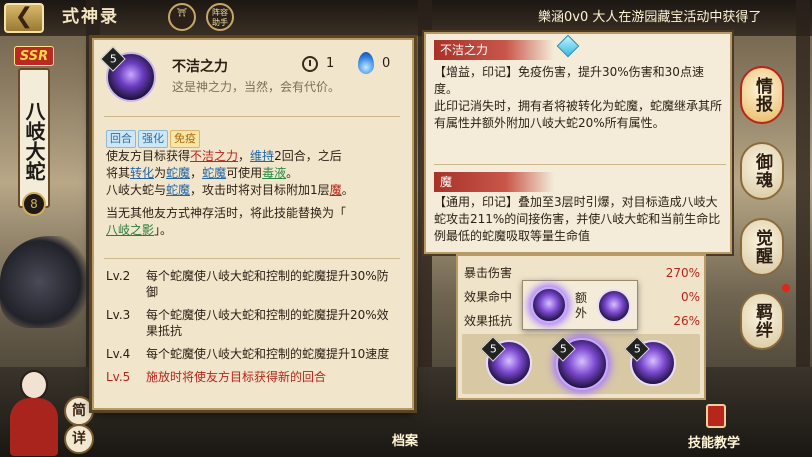 The image size is (812, 457). What do you see at coordinates (34, 427) in the screenshot?
I see `doll-robe` at bounding box center [34, 427].